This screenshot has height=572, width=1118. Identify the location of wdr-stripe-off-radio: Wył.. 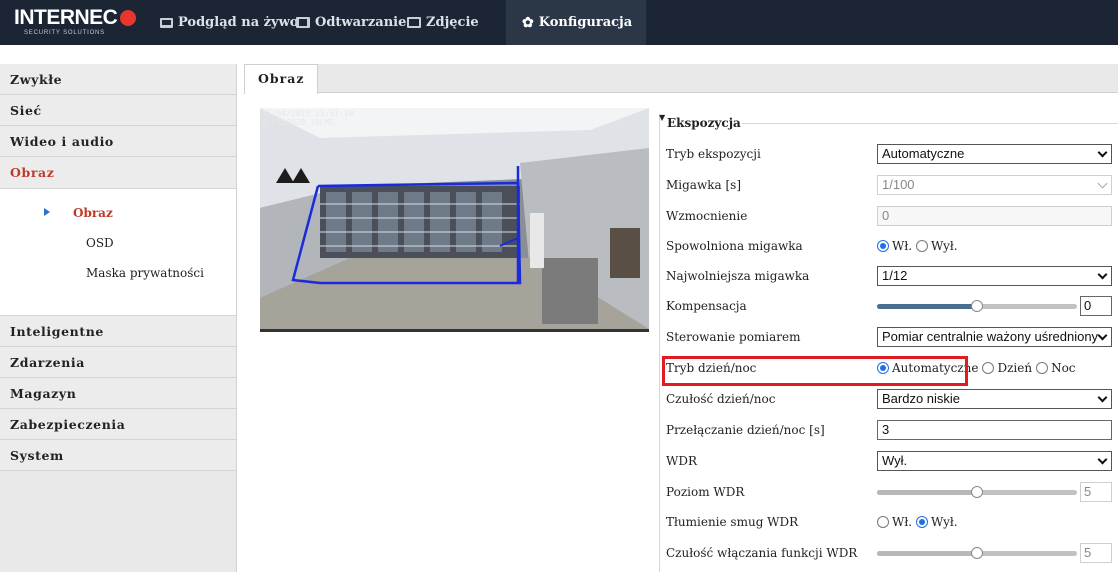
(937, 522).